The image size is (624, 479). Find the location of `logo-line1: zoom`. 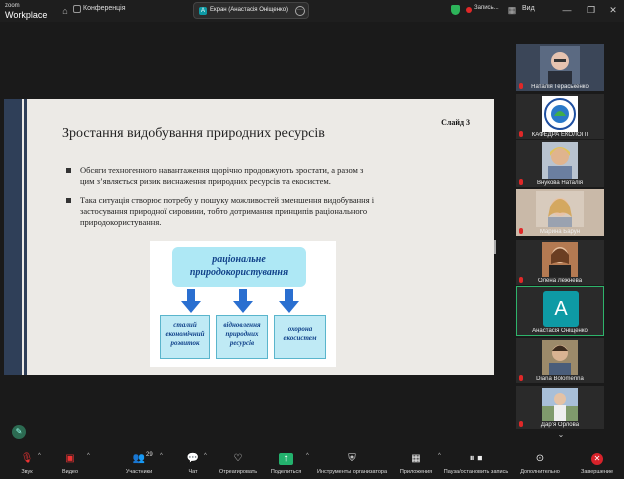

logo-line1: zoom is located at coordinates (12, 6).